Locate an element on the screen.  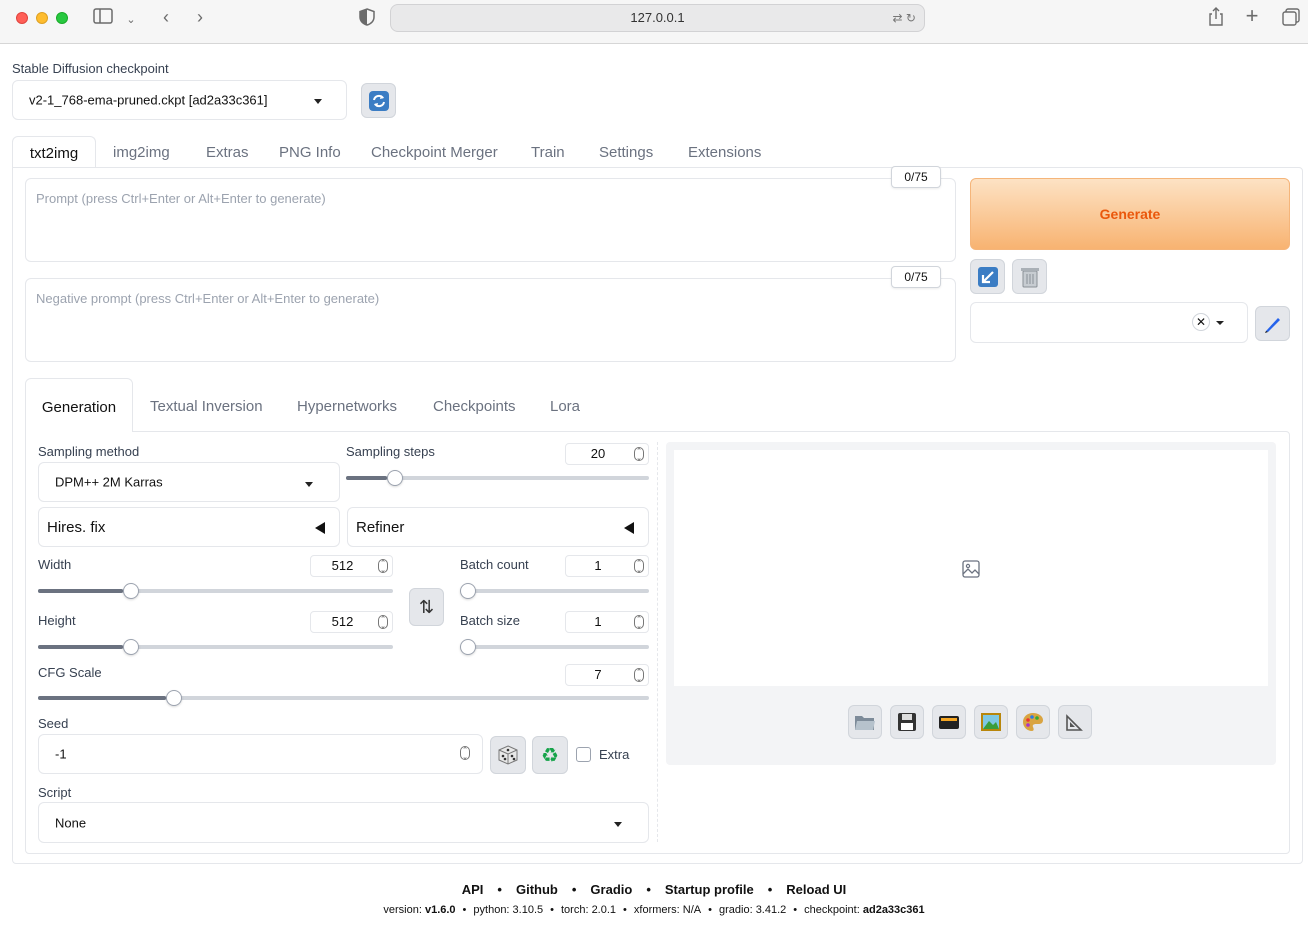
batch-count-slider is located at coordinates (554, 591).